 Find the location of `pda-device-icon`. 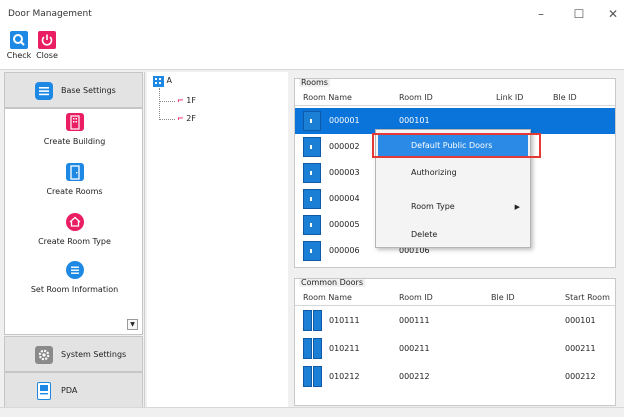

pda-device-icon is located at coordinates (44, 391).